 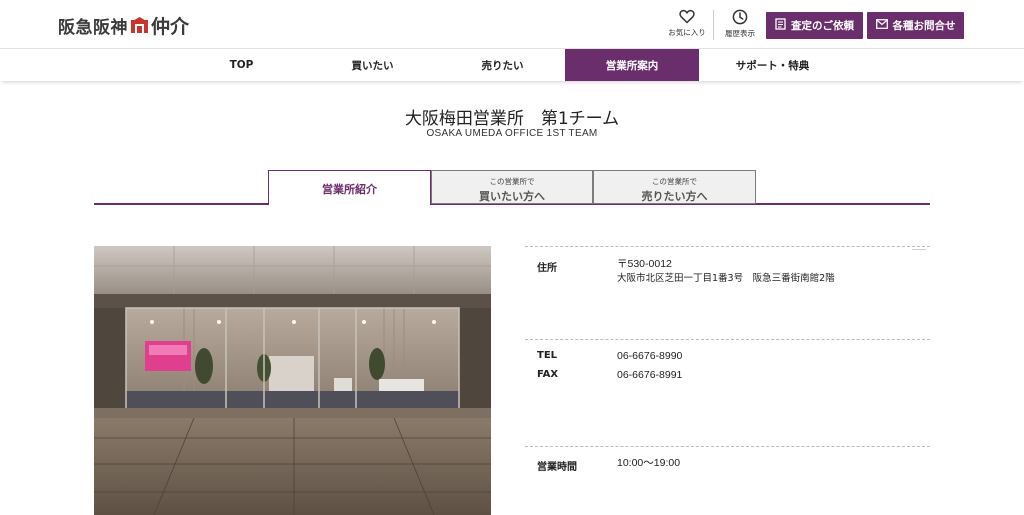 I want to click on page-title: 大阪梅田営業所 第1チーム, so click(x=512, y=119).